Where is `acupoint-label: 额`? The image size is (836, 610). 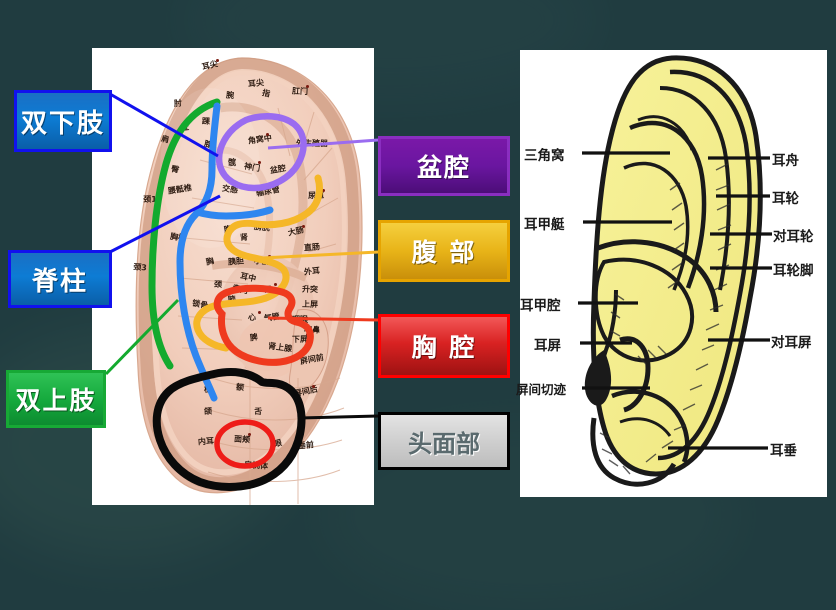
acupoint-label: 额 is located at coordinates (240, 387).